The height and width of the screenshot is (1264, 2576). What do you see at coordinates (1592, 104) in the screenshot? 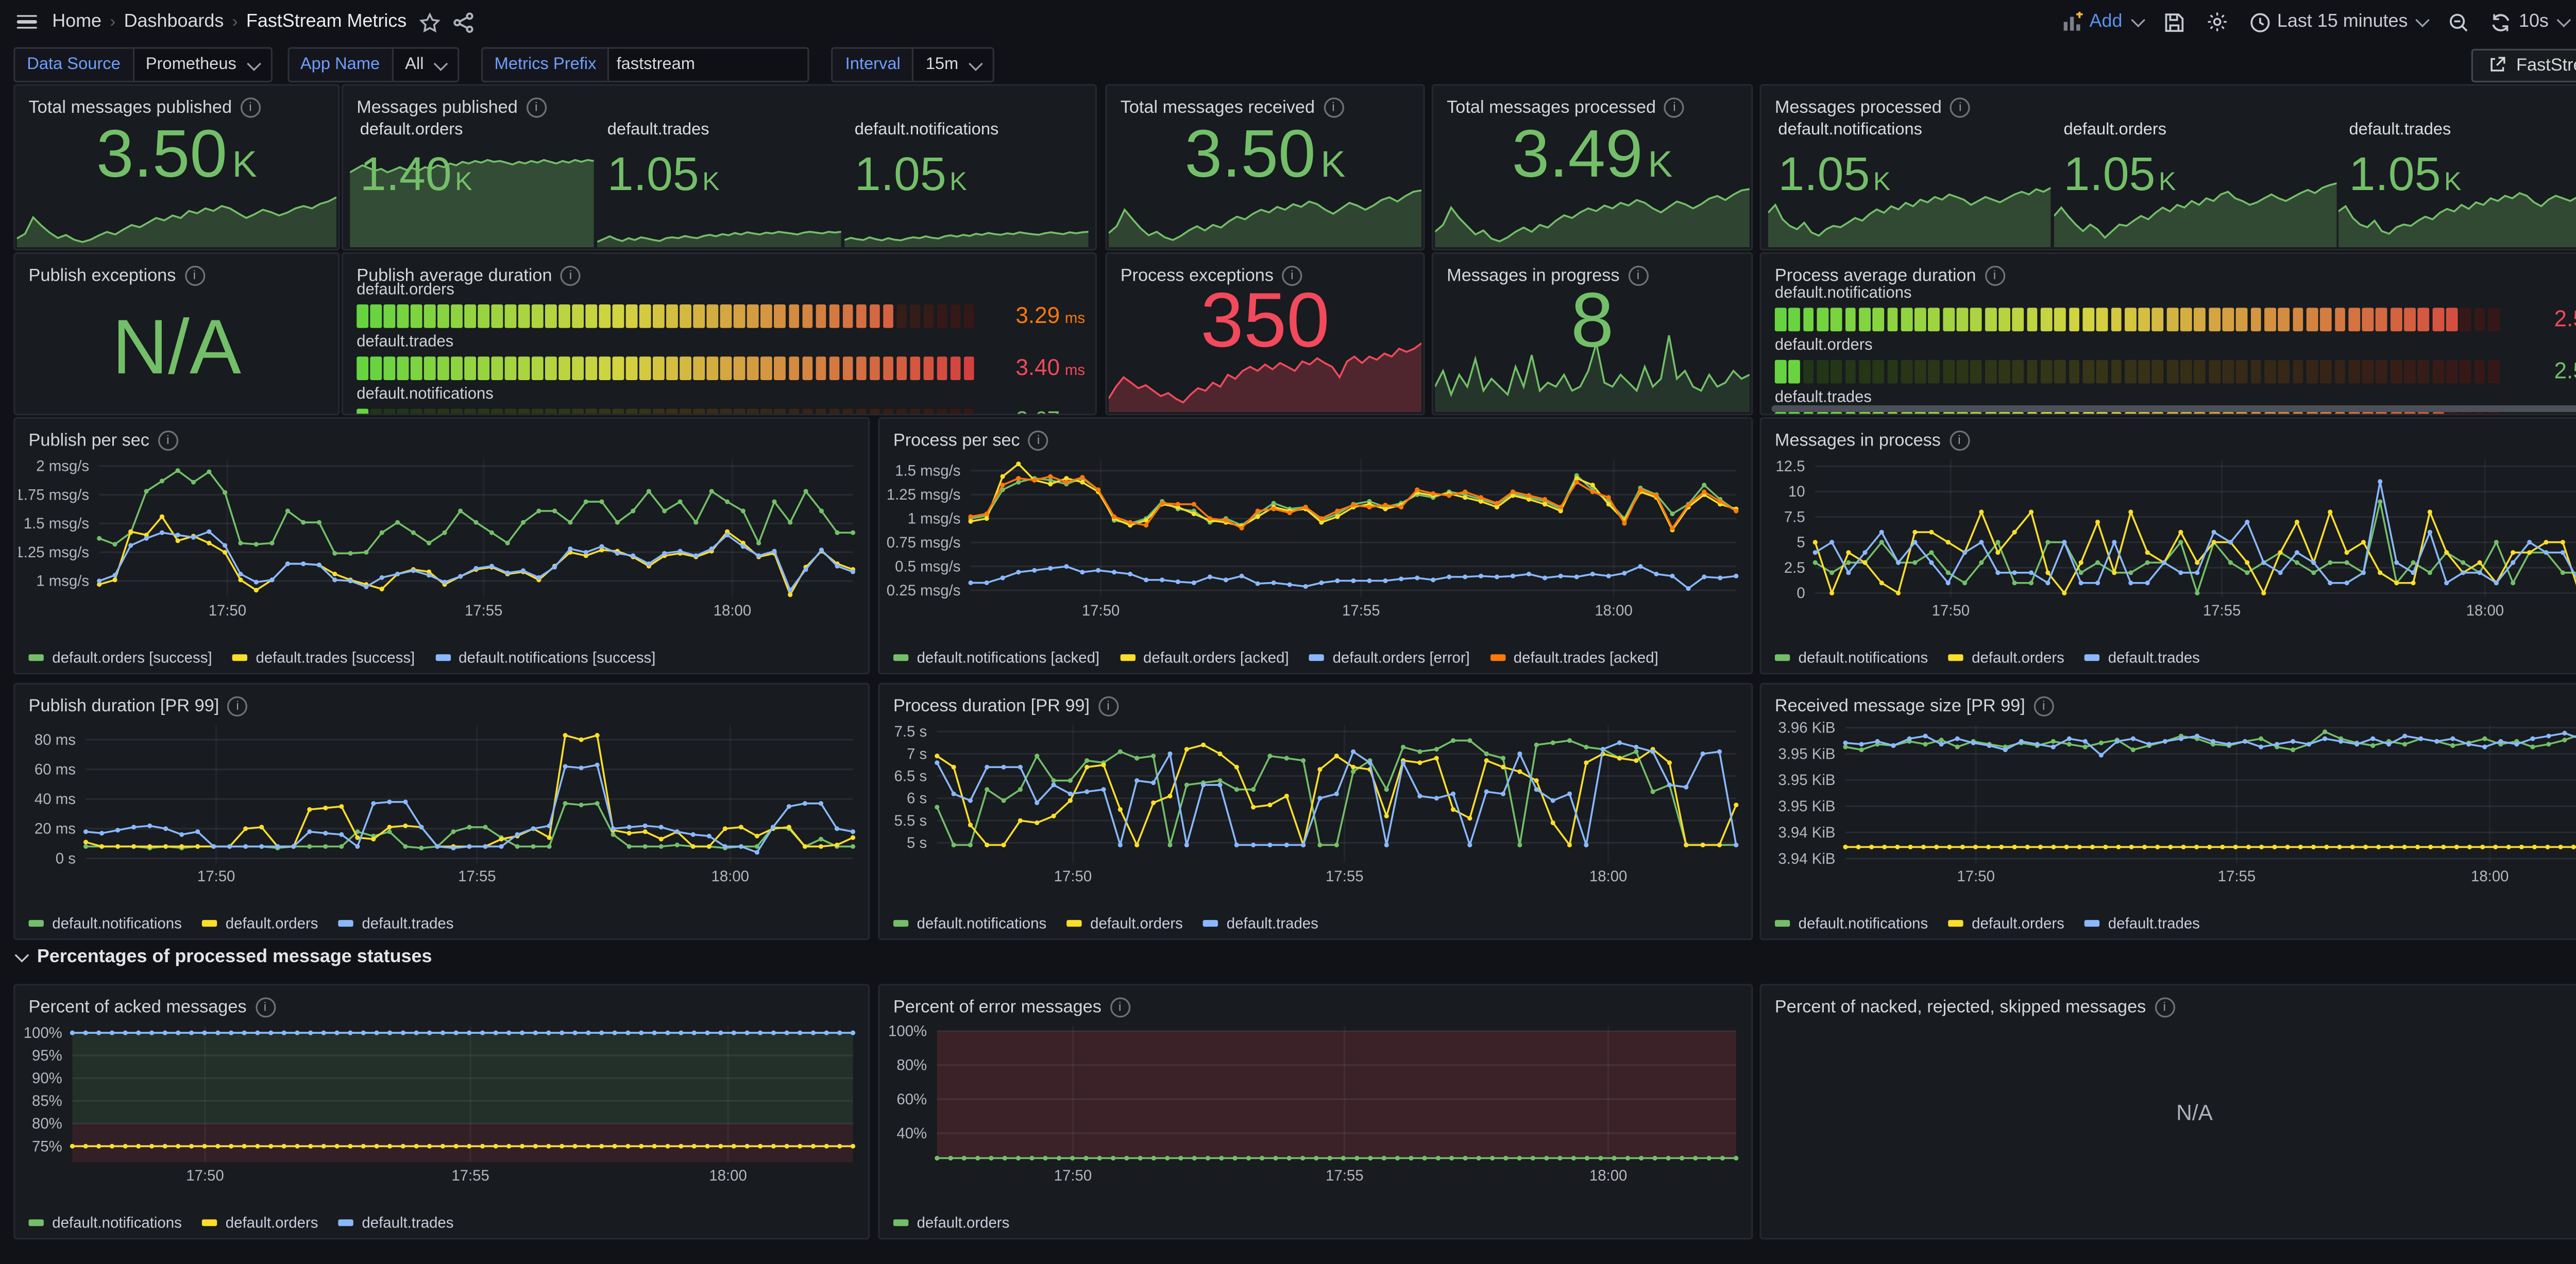
I see `panel-title: Total messages processed i` at bounding box center [1592, 104].